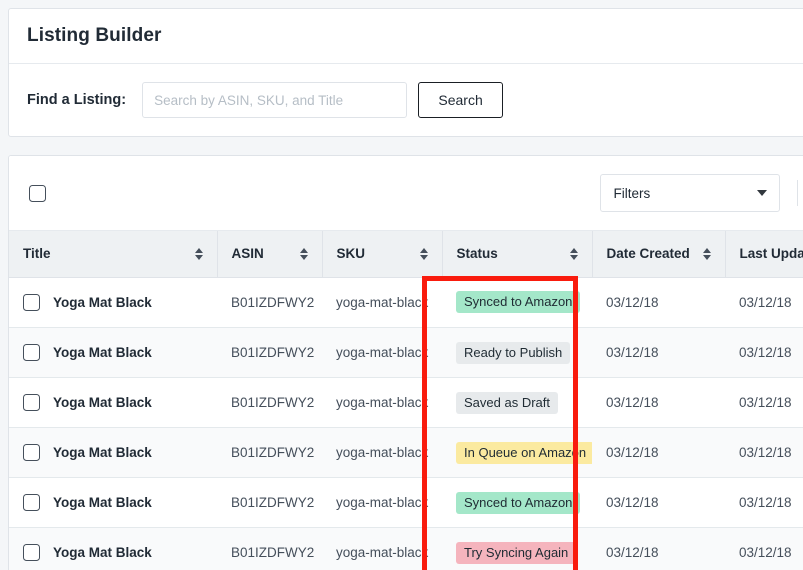 The width and height of the screenshot is (803, 570). What do you see at coordinates (513, 352) in the screenshot?
I see `status-badge: Ready to Publish` at bounding box center [513, 352].